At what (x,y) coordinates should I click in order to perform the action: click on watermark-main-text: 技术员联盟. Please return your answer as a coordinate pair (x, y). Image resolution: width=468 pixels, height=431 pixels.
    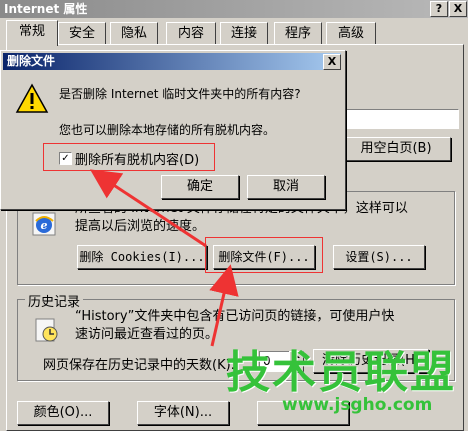
    Looking at the image, I should click on (341, 372).